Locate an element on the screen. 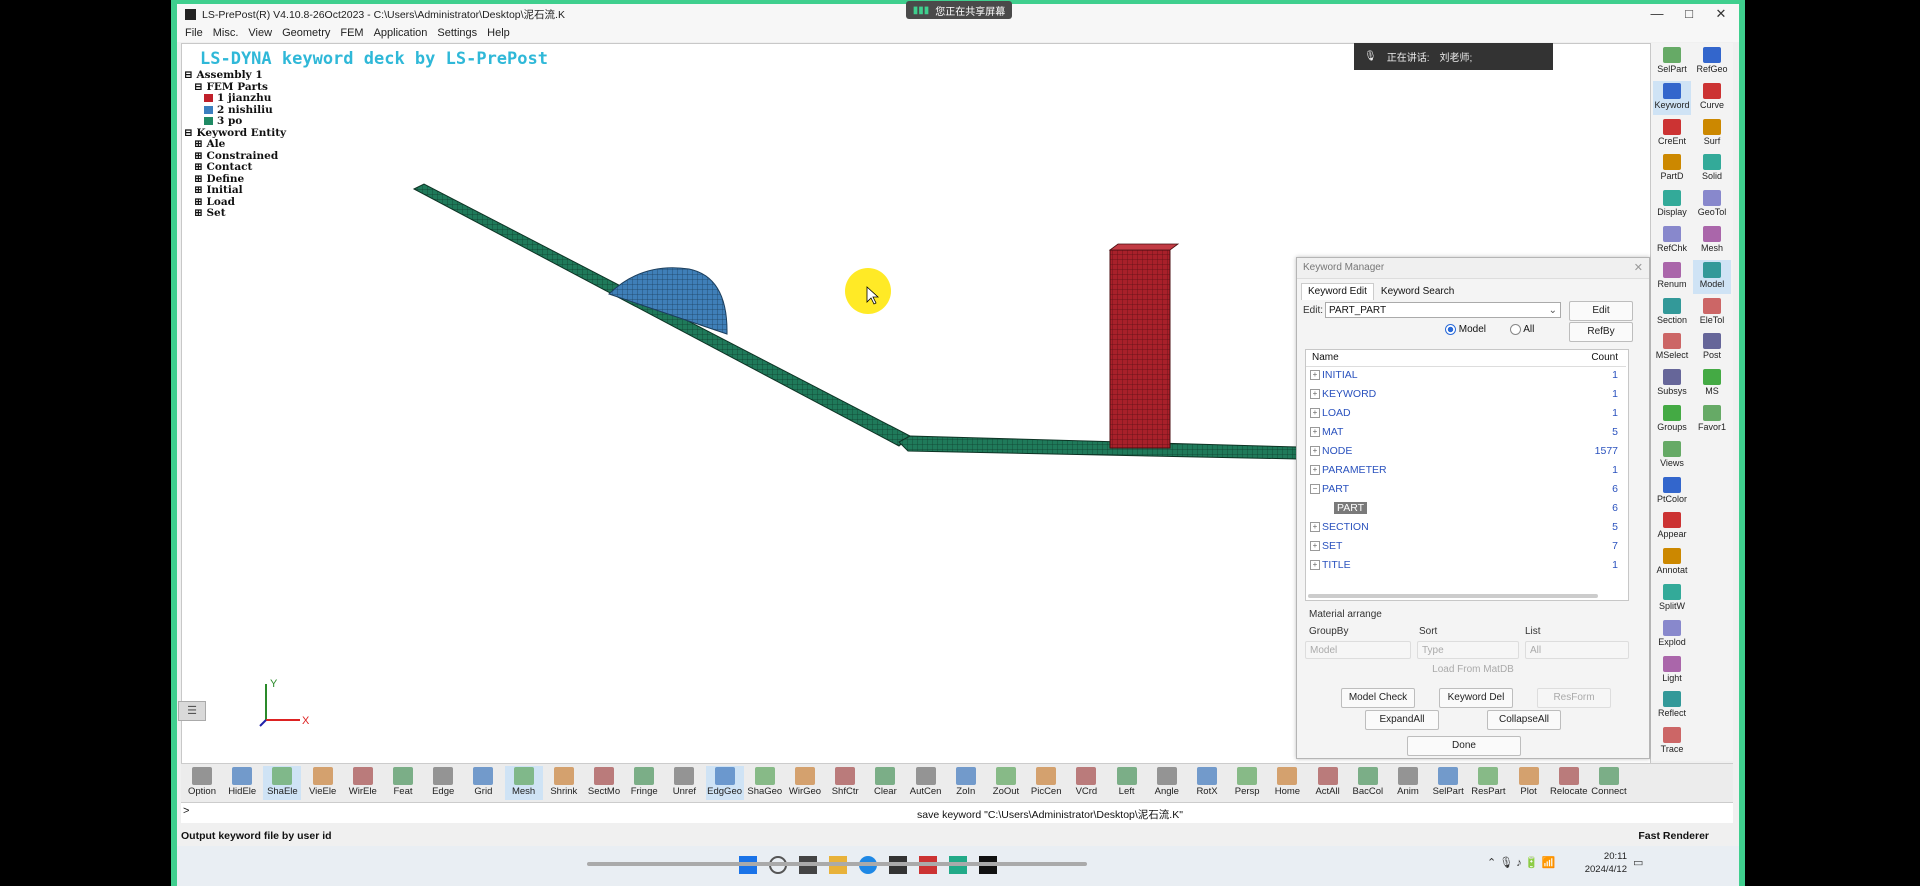  toolbar-button: MS is located at coordinates (1712, 384).